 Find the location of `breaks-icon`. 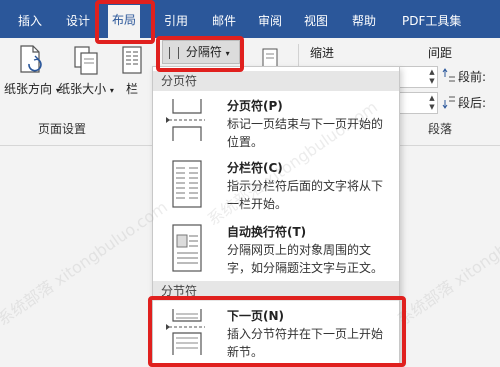

breaks-icon is located at coordinates (174, 52).